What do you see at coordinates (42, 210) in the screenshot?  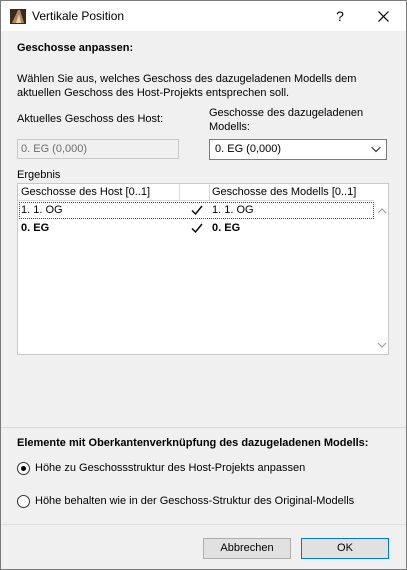 I see `row-host-storey: 1. 1. OG` at bounding box center [42, 210].